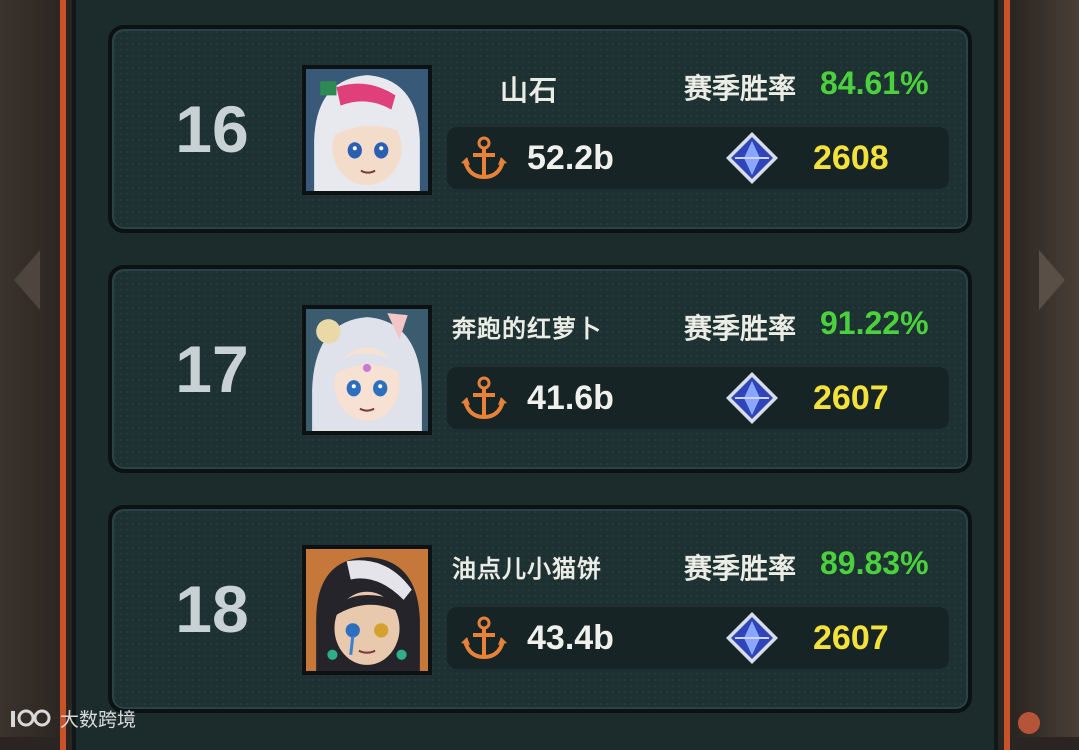 This screenshot has height=750, width=1079. What do you see at coordinates (212, 129) in the screenshot?
I see `rank-number: 16` at bounding box center [212, 129].